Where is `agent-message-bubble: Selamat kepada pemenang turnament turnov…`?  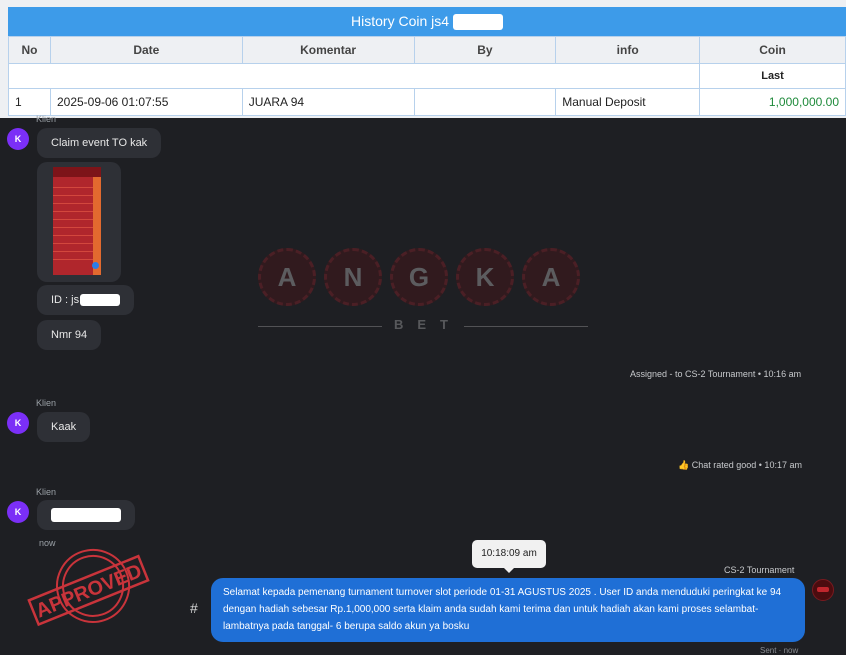 agent-message-bubble: Selamat kepada pemenang turnament turnov… is located at coordinates (508, 610).